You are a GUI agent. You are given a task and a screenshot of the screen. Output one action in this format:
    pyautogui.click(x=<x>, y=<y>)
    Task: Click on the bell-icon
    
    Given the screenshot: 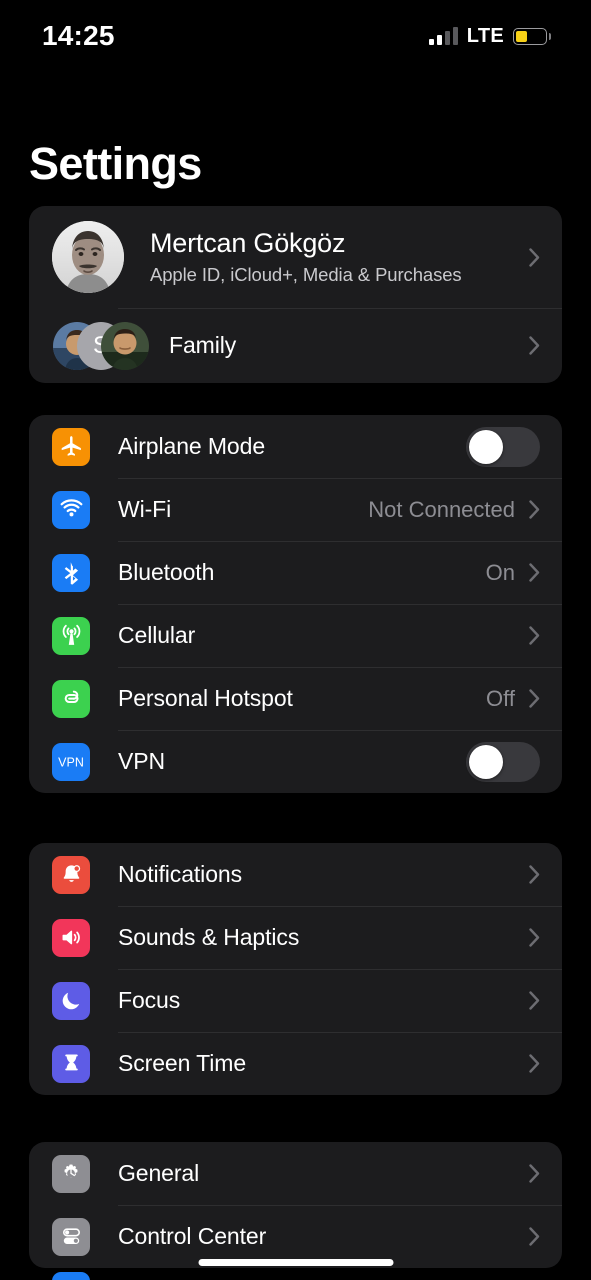 What is the action you would take?
    pyautogui.click(x=71, y=874)
    